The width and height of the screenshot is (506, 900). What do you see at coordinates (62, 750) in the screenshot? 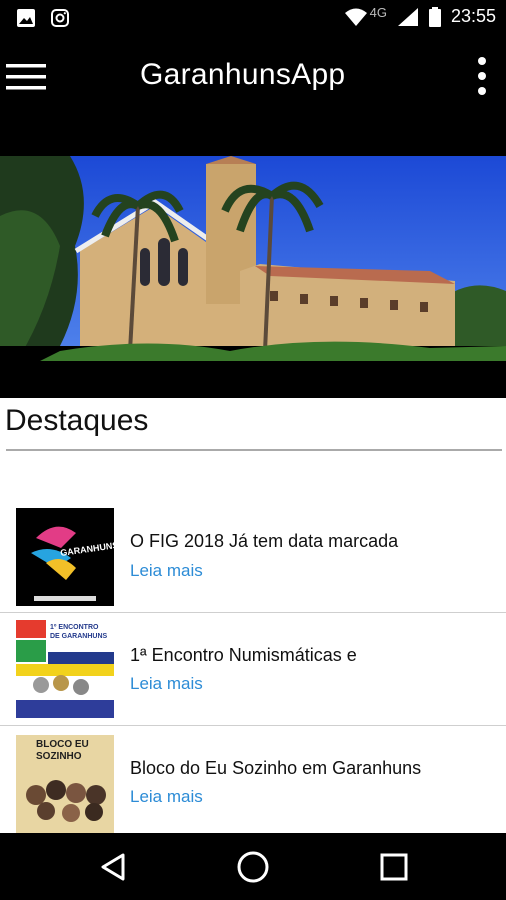
I see `thumb-heading: BLOCO EU SOZINHO` at bounding box center [62, 750].